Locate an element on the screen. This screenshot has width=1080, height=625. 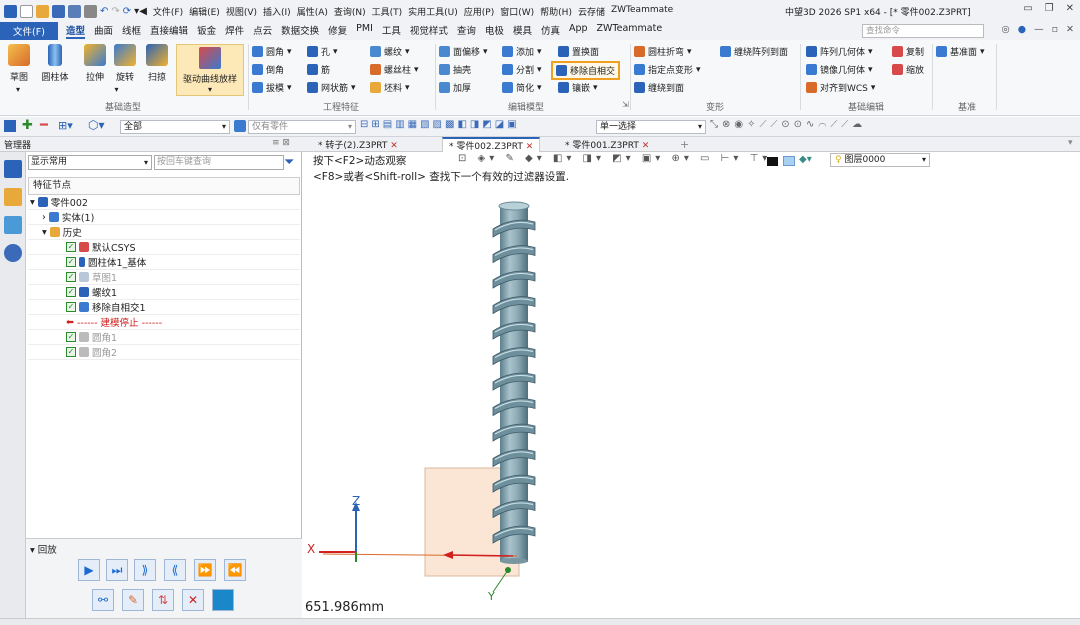
datum-plane-button: 基准面 ▾ is located at coordinates (960, 51).